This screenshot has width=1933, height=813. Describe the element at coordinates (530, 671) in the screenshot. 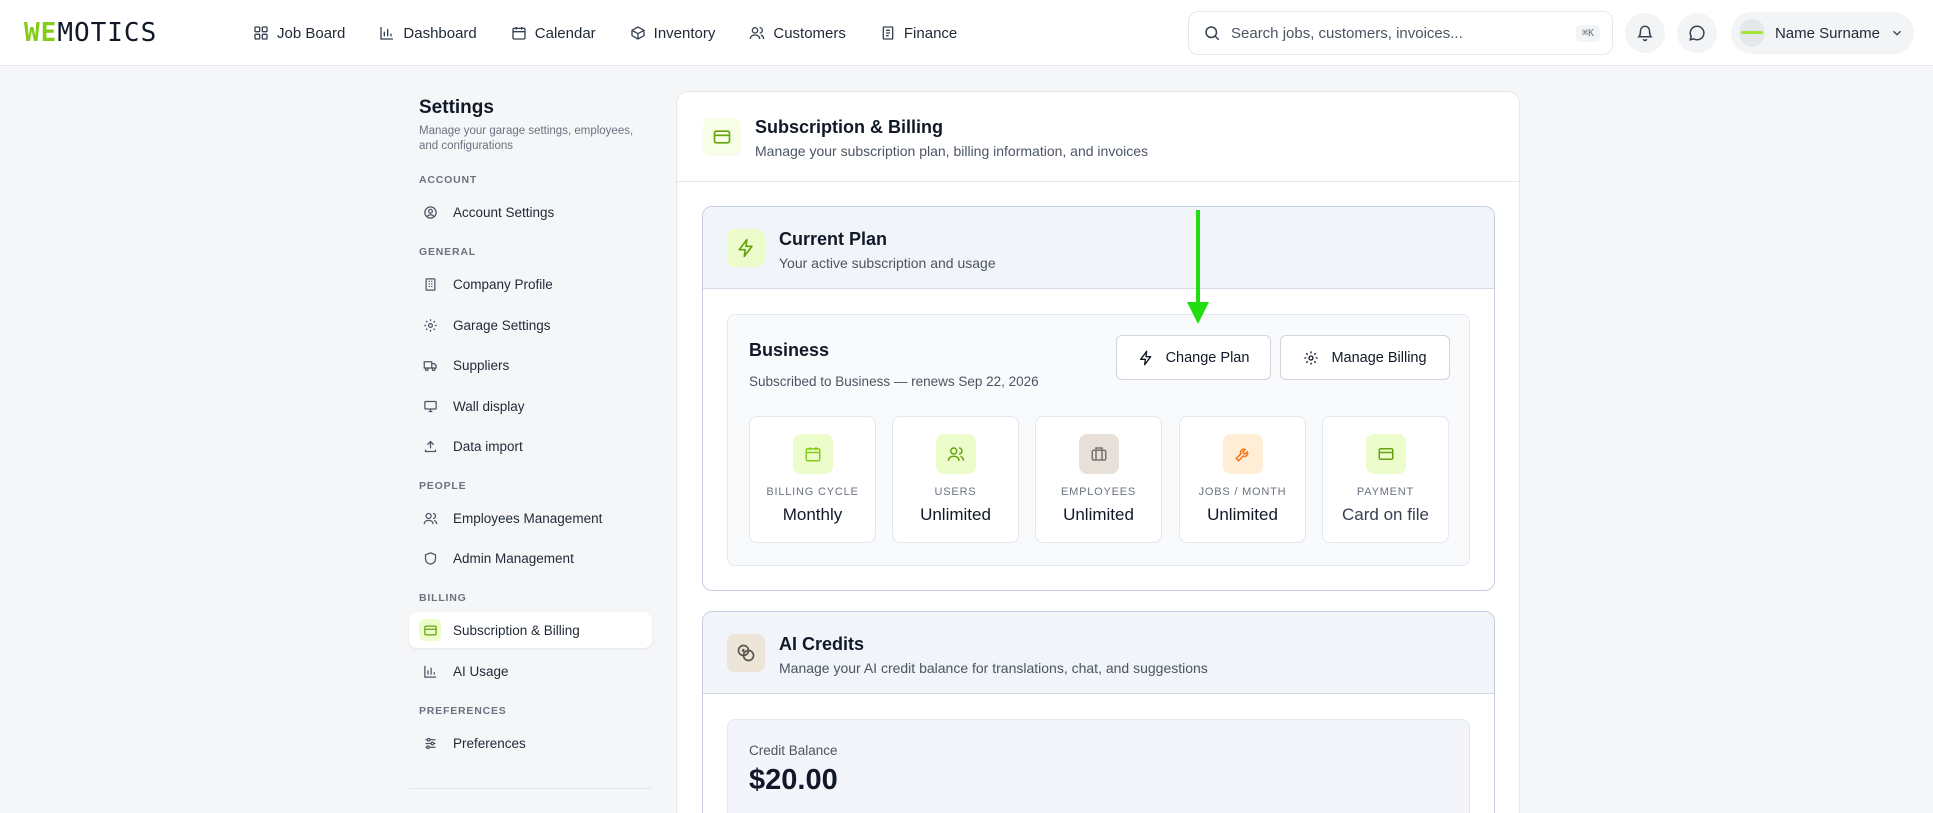

I see `sidebar-item-ai-usage: AI Usage` at that location.